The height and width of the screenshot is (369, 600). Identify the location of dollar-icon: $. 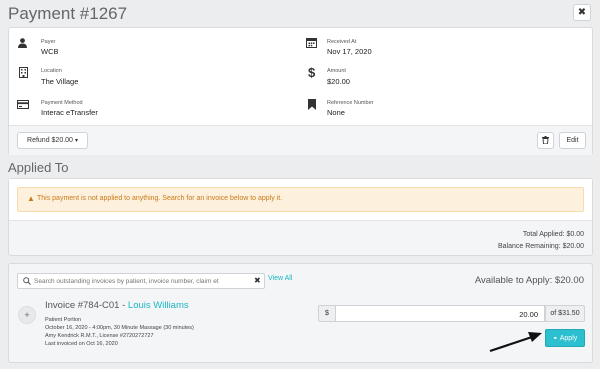
(312, 72).